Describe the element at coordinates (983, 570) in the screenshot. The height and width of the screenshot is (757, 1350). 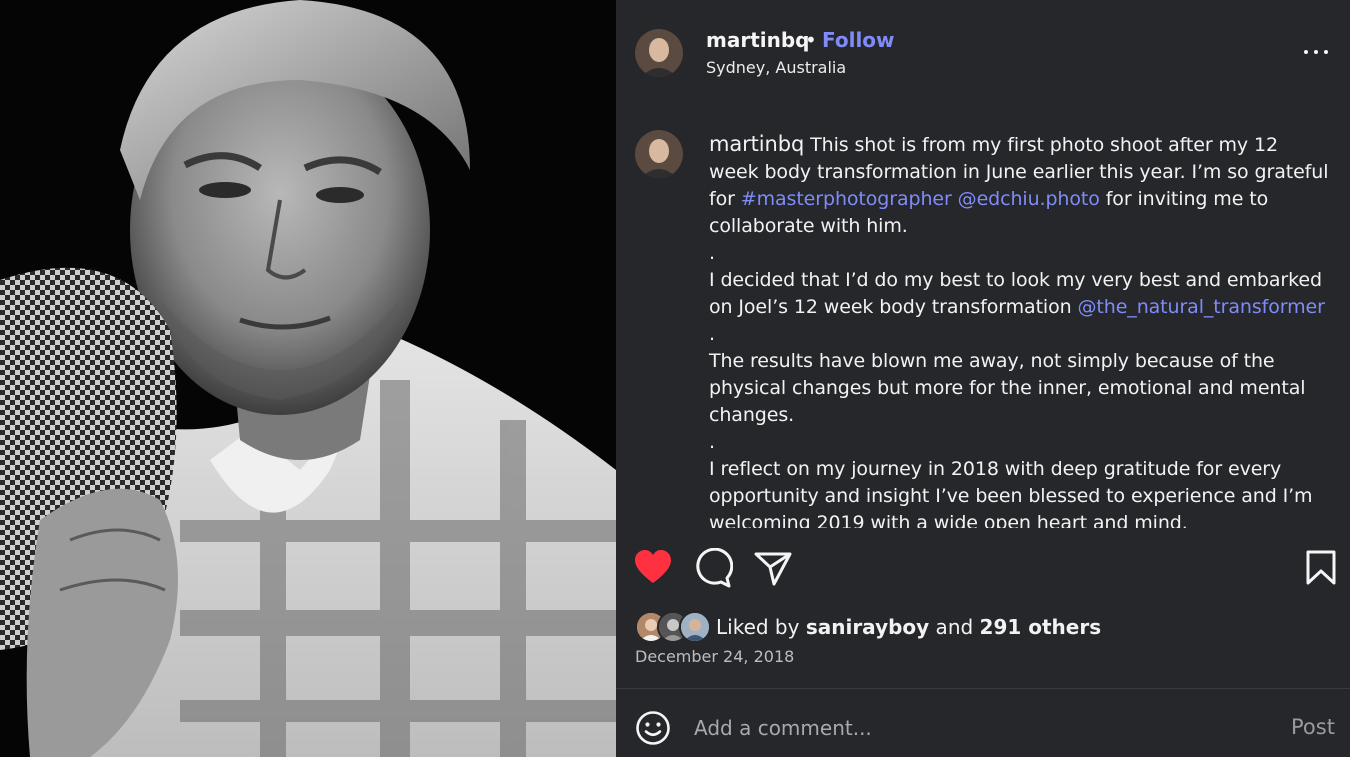
I see `action-bar` at that location.